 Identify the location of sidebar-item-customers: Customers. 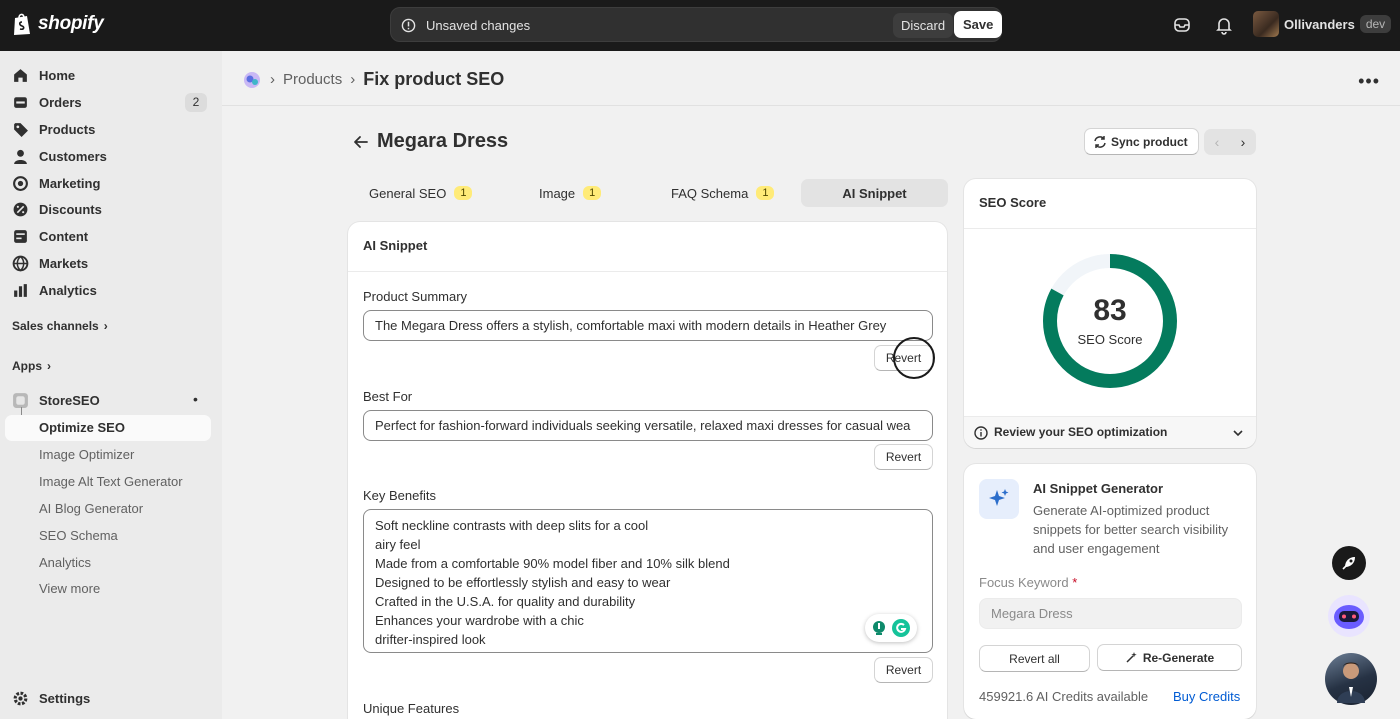
(59, 156).